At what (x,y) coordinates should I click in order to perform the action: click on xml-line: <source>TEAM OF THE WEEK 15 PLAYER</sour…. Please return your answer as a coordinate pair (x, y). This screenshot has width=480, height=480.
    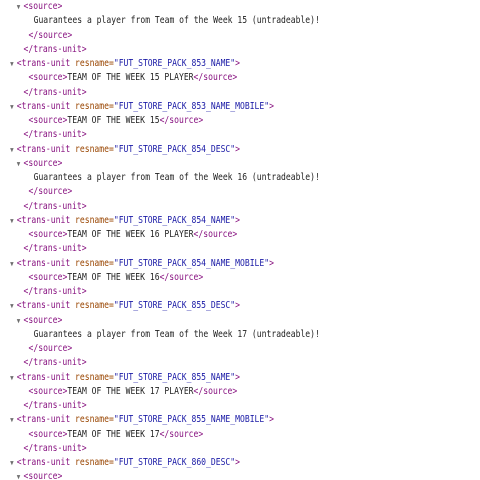
    Looking at the image, I should click on (240, 78).